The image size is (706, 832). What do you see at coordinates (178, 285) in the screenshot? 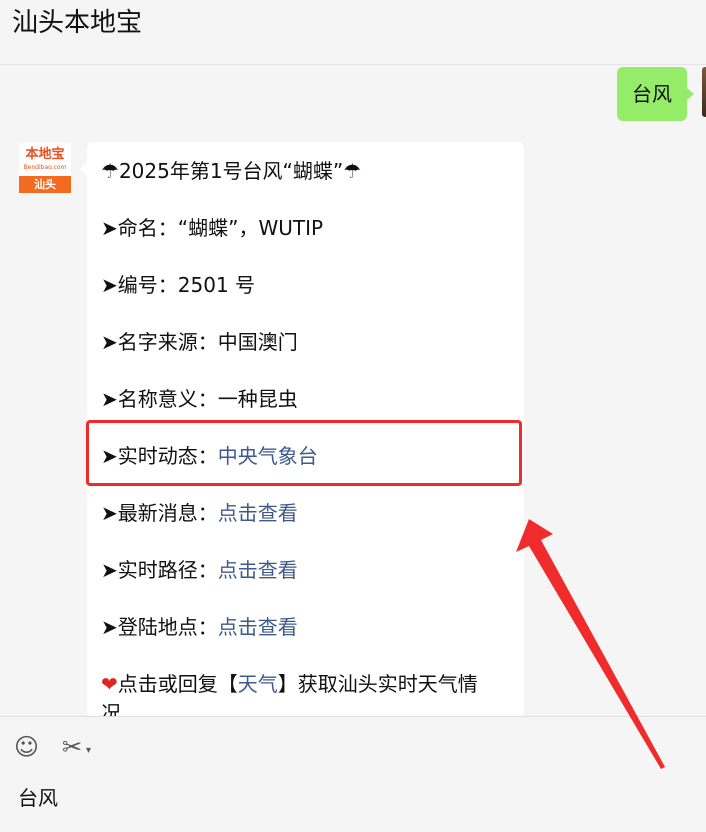
I see `reply-item-number: ➤编号：2501 号` at bounding box center [178, 285].